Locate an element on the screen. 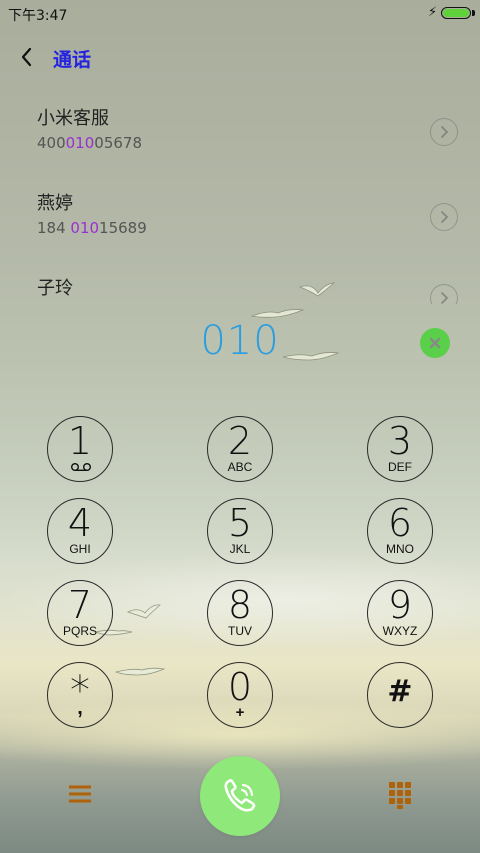 This screenshot has width=480, height=853. dialpad-icon is located at coordinates (400, 795).